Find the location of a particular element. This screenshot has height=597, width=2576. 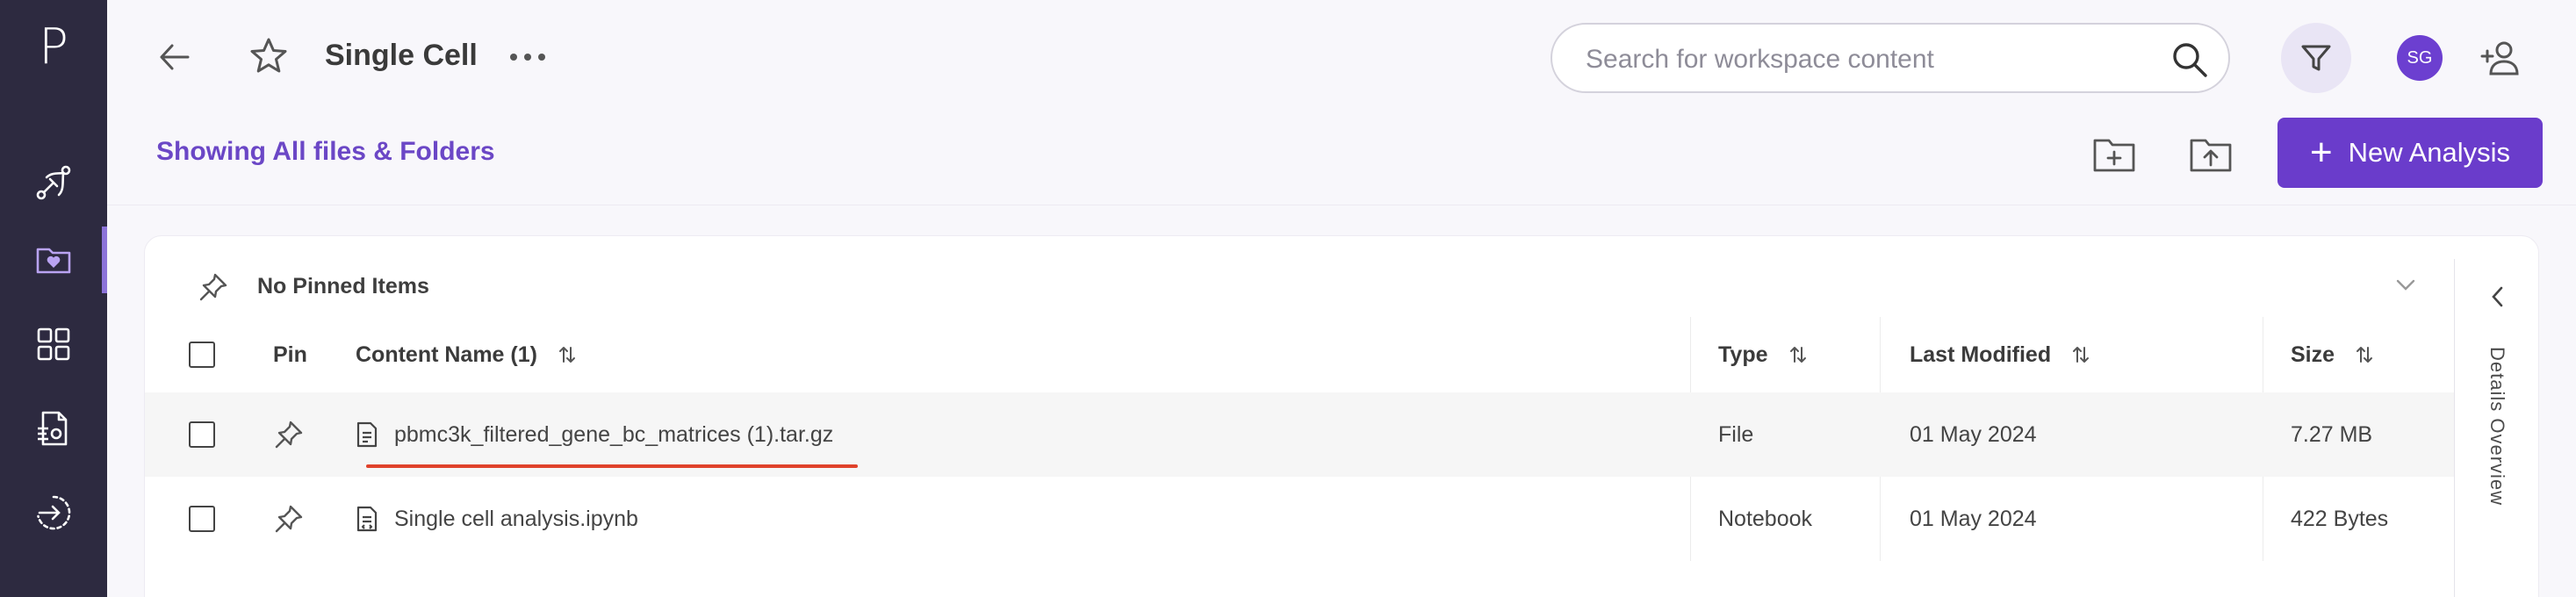

header-size-label: Size is located at coordinates (2313, 354).